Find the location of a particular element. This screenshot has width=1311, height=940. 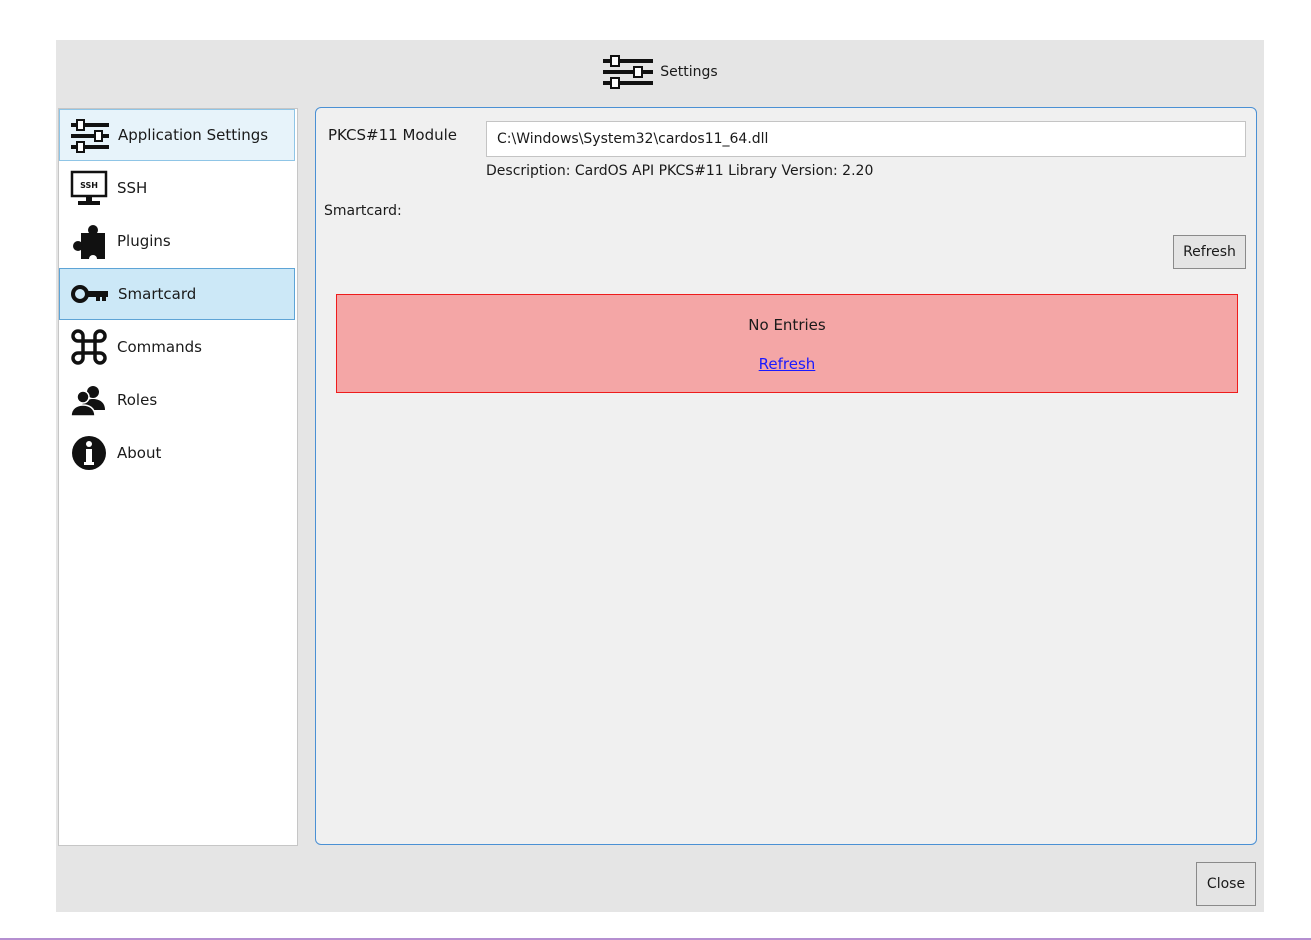

sidebar-item-label: Plugins is located at coordinates (144, 241).